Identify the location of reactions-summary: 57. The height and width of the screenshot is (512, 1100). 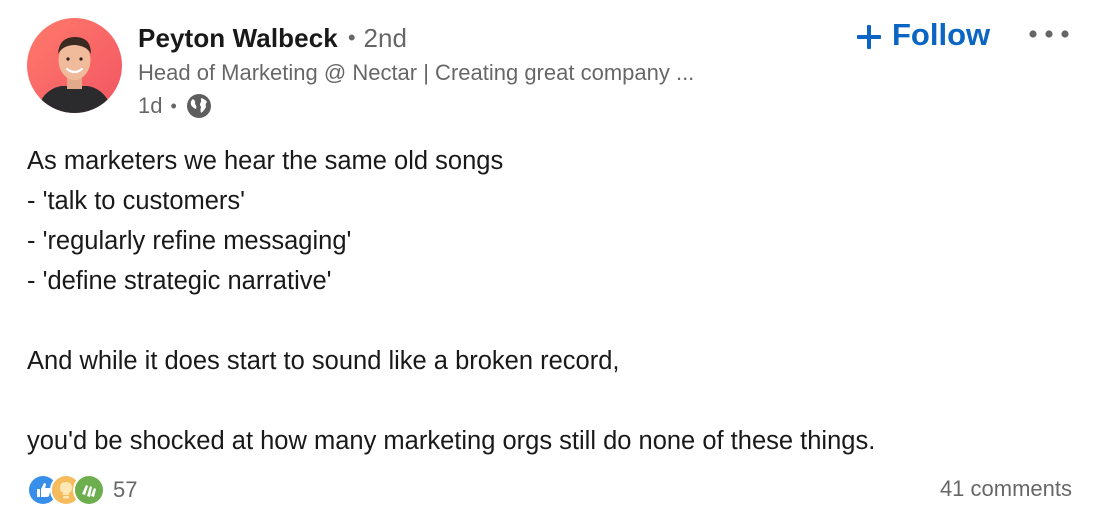
(82, 490).